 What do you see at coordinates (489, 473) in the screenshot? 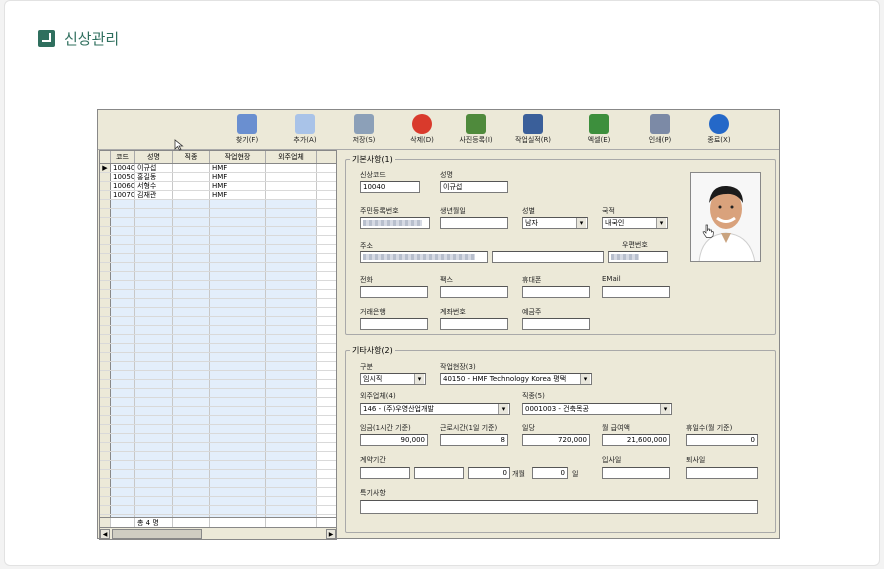
I see `contract-months-field: 0` at bounding box center [489, 473].